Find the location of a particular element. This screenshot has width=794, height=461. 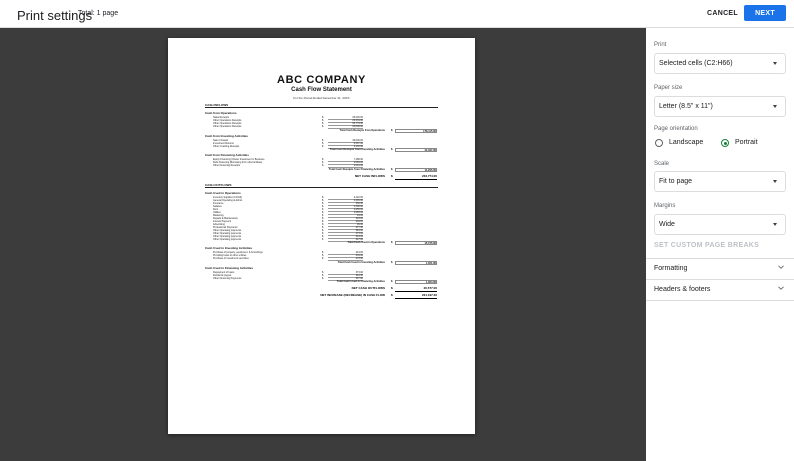

subsection-used-investing: Cash Used in Investing Activities is located at coordinates (229, 248).